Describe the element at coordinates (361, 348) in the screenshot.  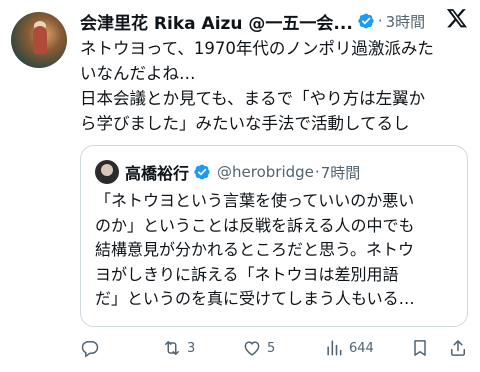
I see `views-count: 644` at that location.